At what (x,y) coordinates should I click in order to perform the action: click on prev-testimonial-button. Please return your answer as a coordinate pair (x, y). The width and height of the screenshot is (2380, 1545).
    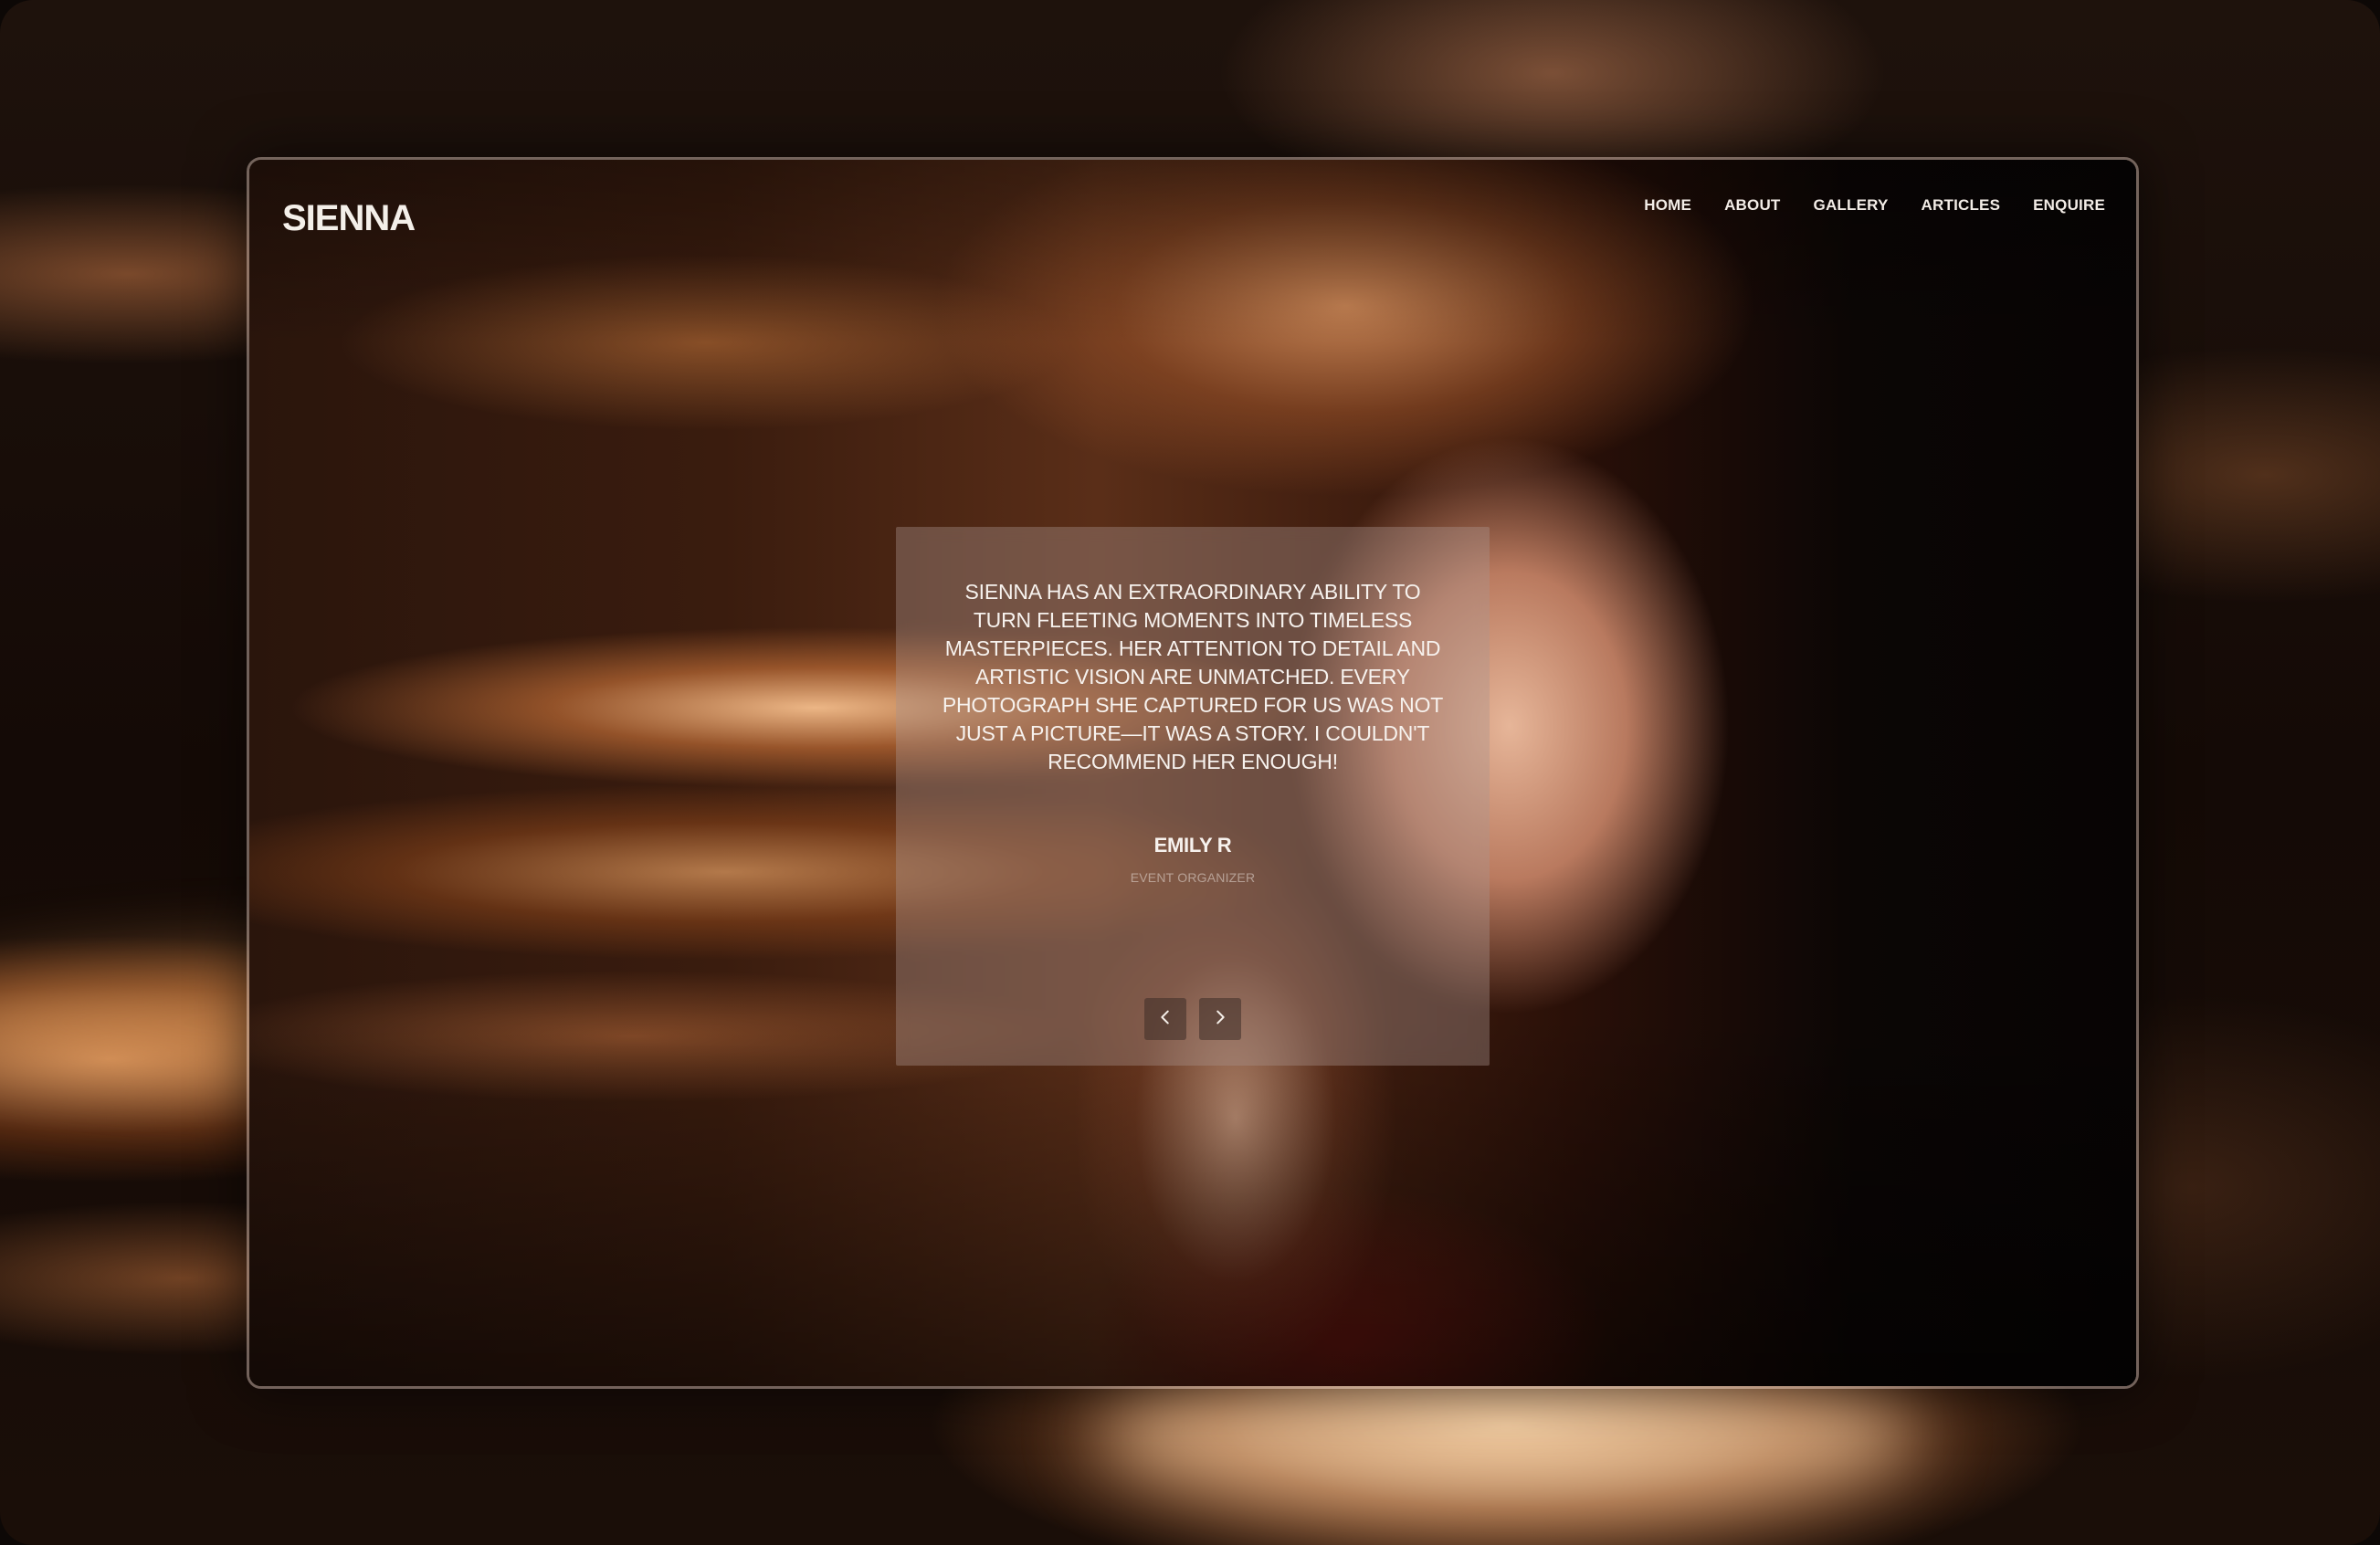
    Looking at the image, I should click on (1165, 1019).